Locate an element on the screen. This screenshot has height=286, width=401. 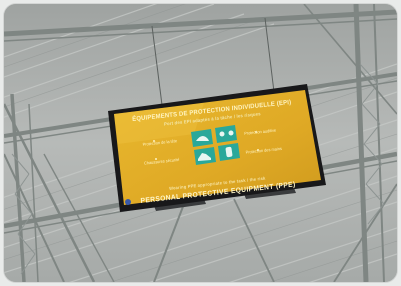
brand-logo-icon is located at coordinates (128, 202).